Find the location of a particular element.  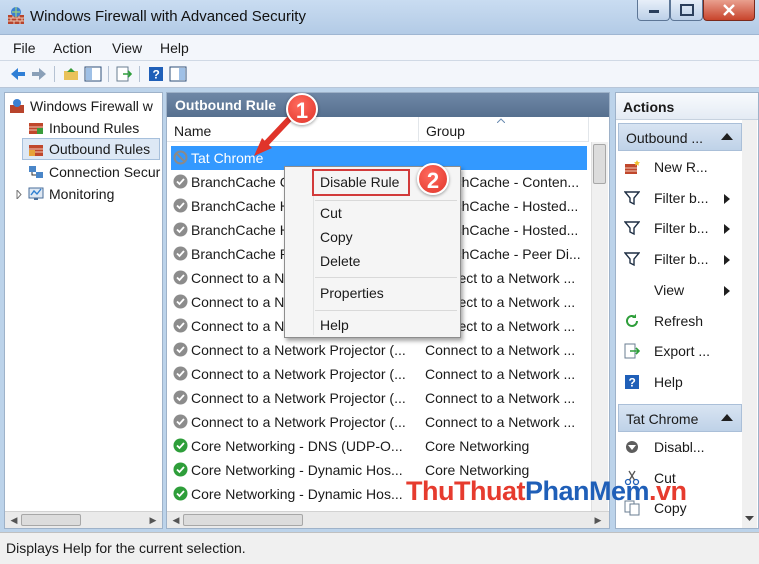

minimize-icon is located at coordinates (653, 11).